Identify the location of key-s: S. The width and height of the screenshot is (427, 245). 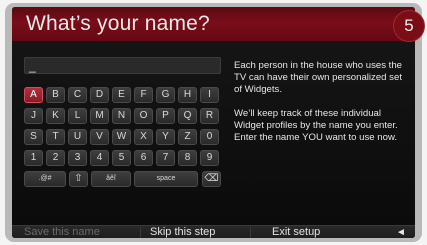
(33, 137).